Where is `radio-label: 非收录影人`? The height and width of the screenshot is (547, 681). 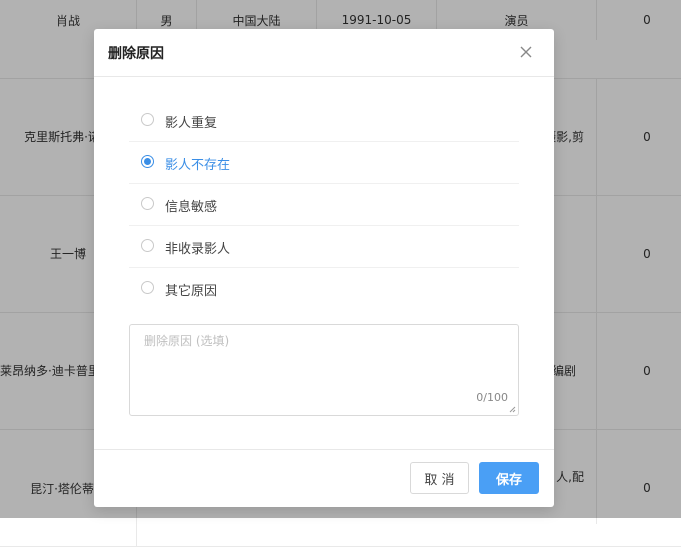 radio-label: 非收录影人 is located at coordinates (198, 249).